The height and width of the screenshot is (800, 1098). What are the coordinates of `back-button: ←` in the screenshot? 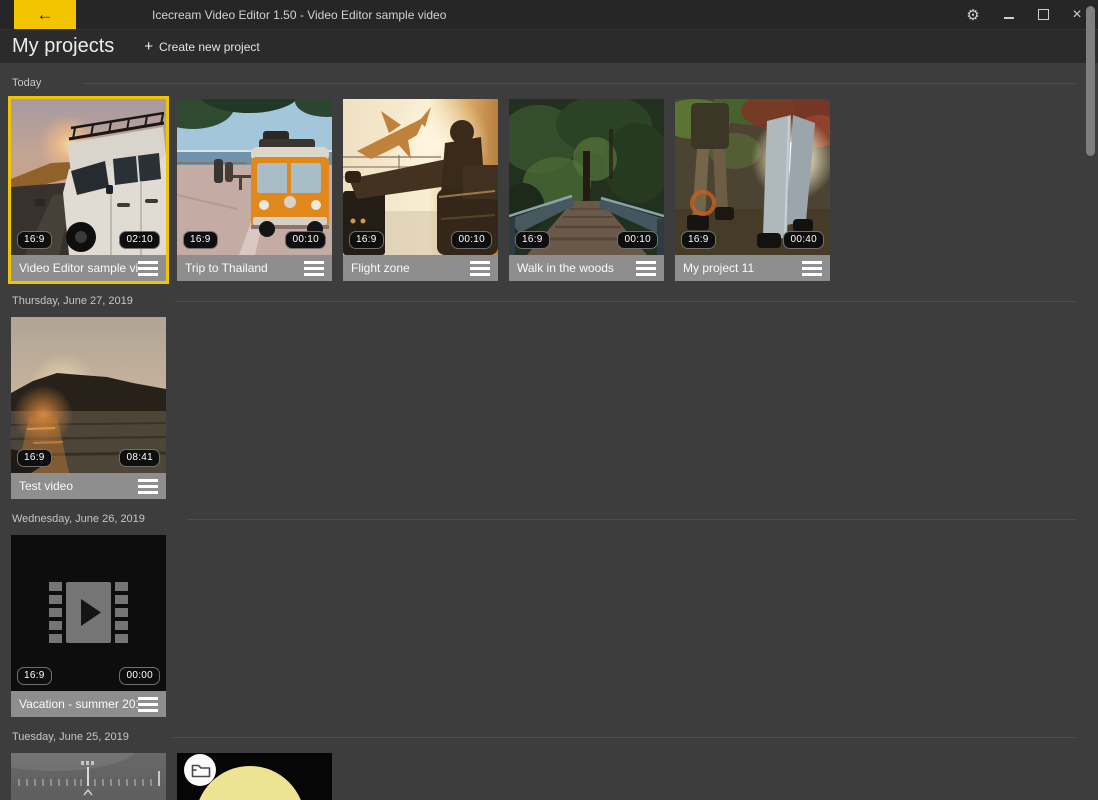 It's located at (45, 14).